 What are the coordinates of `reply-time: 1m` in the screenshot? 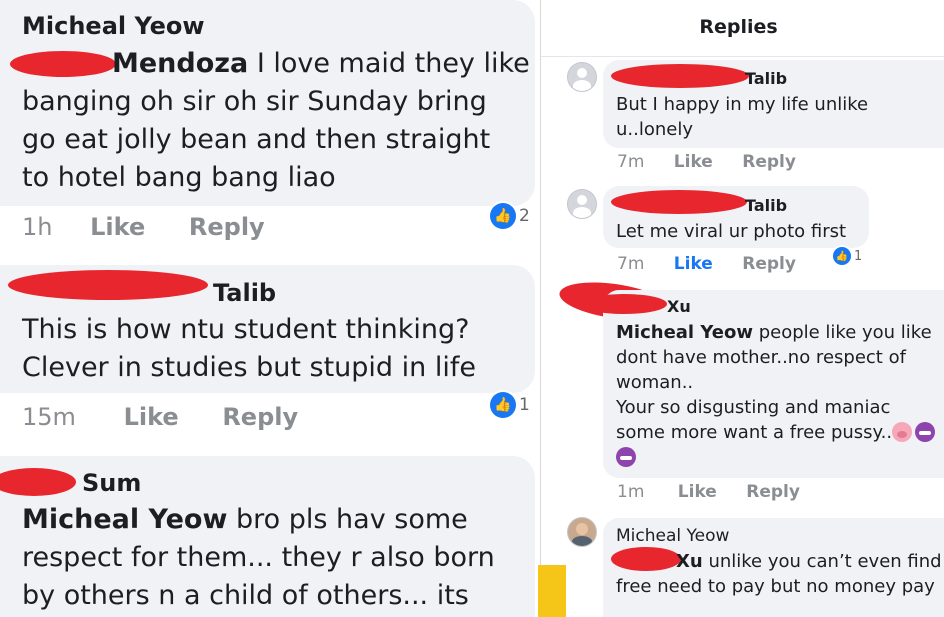 It's located at (631, 492).